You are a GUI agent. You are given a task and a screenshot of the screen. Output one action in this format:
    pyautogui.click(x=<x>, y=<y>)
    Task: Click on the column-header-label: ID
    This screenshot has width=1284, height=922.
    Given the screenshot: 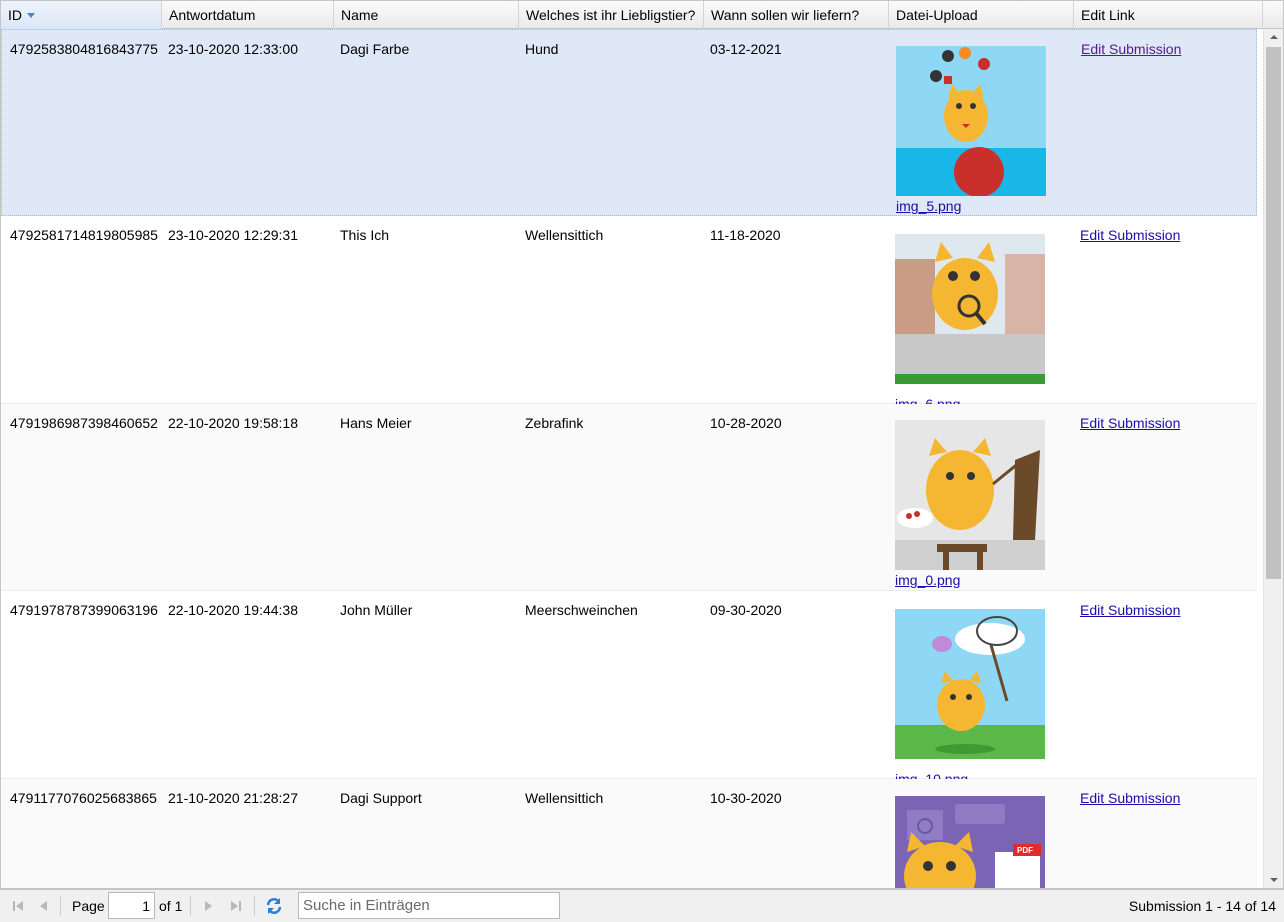 What is the action you would take?
    pyautogui.click(x=15, y=15)
    